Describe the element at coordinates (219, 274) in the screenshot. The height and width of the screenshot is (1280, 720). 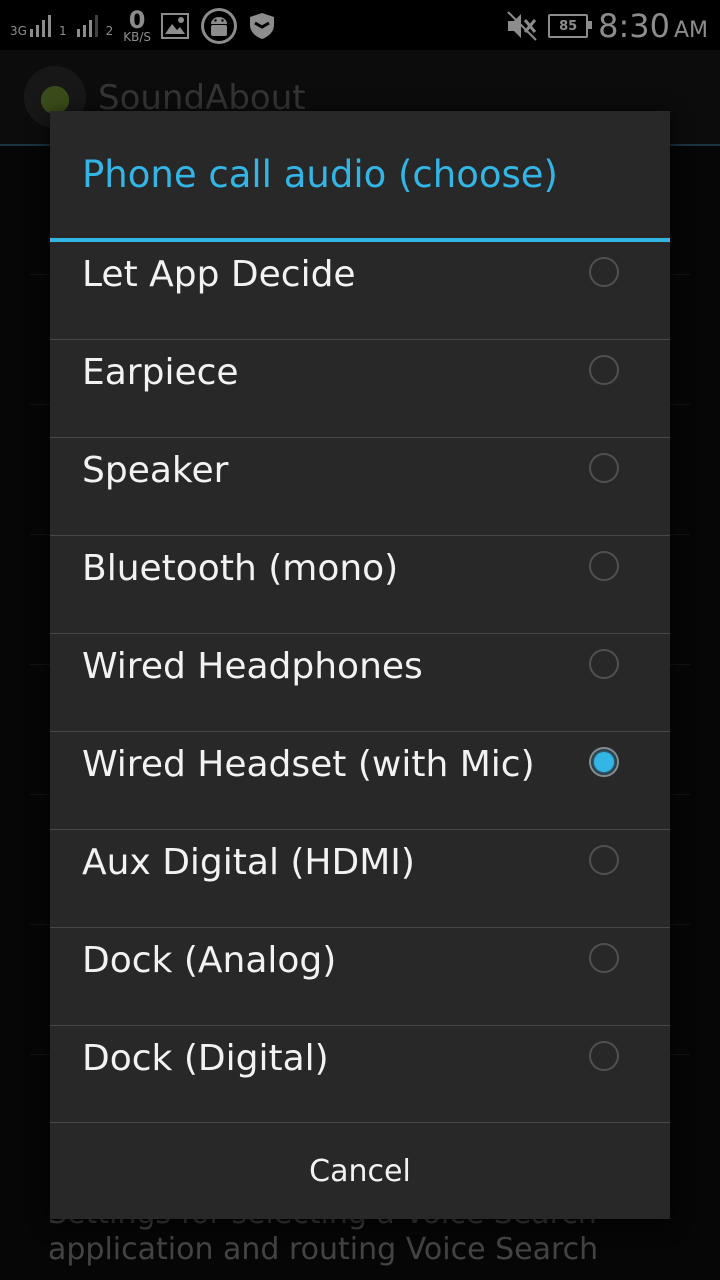
I see `option-label: Let App Decide` at that location.